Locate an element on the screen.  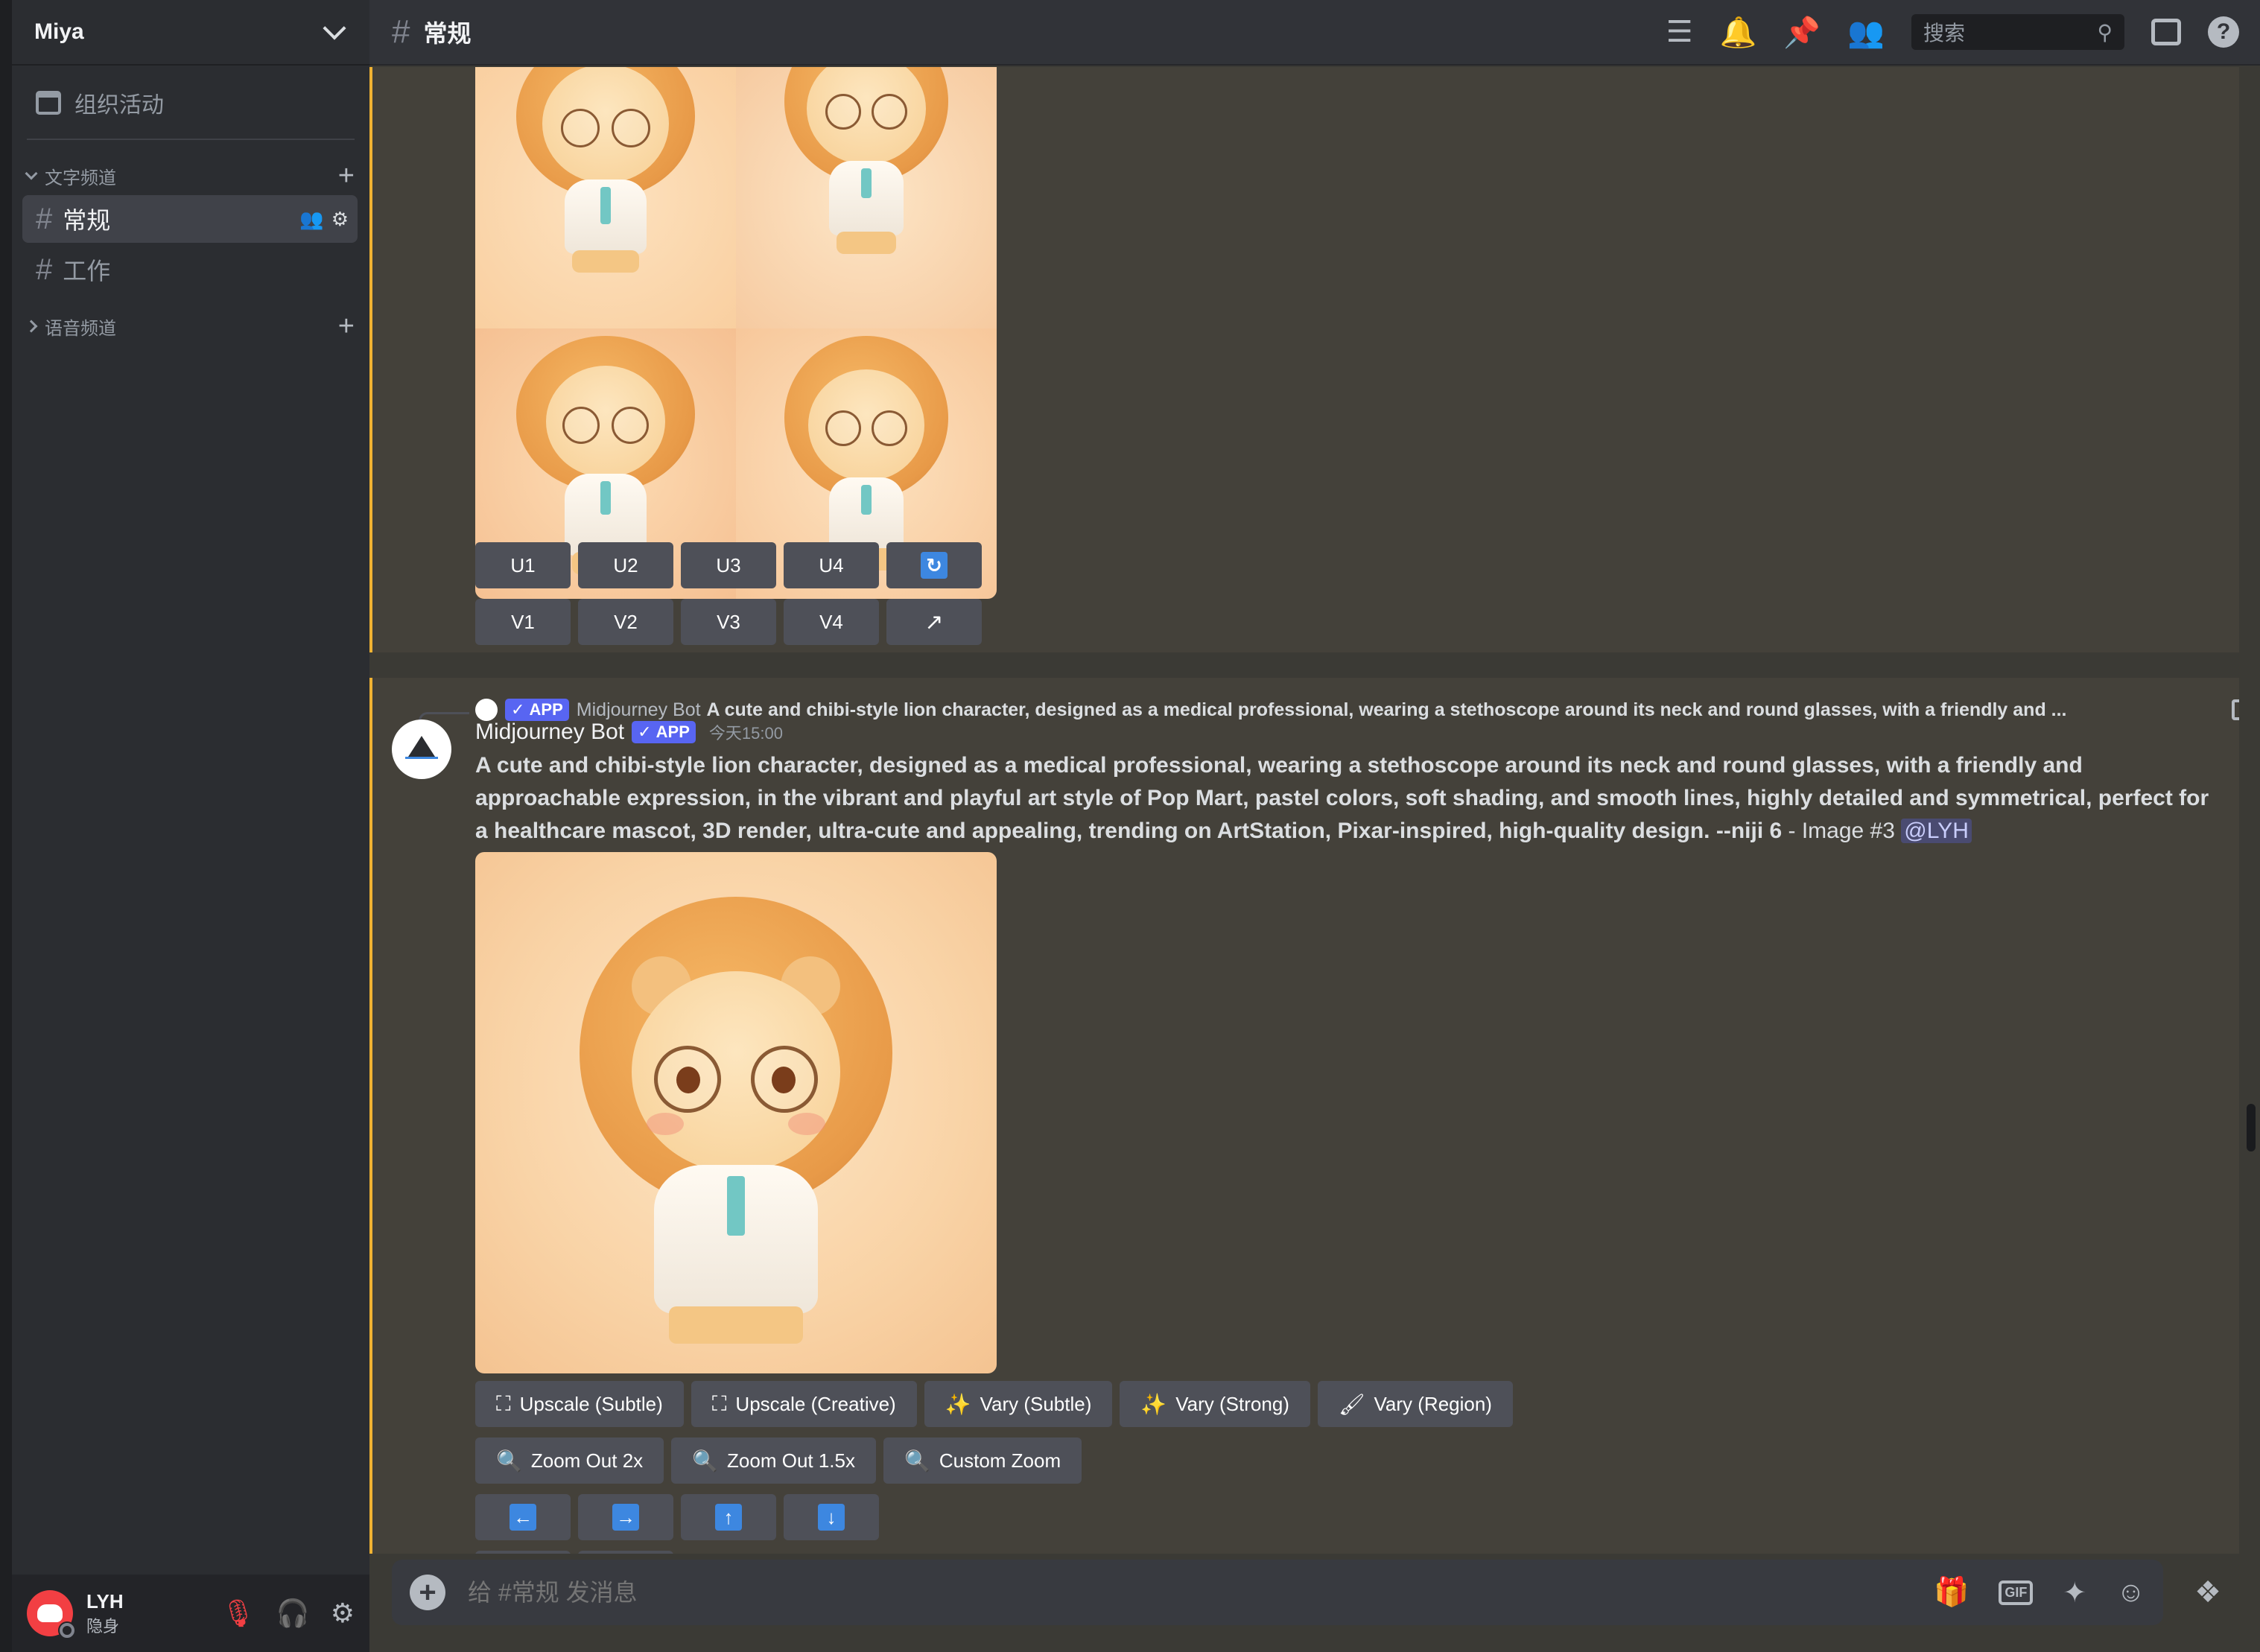
arrow-left-icon: ← is located at coordinates (523, 1517).